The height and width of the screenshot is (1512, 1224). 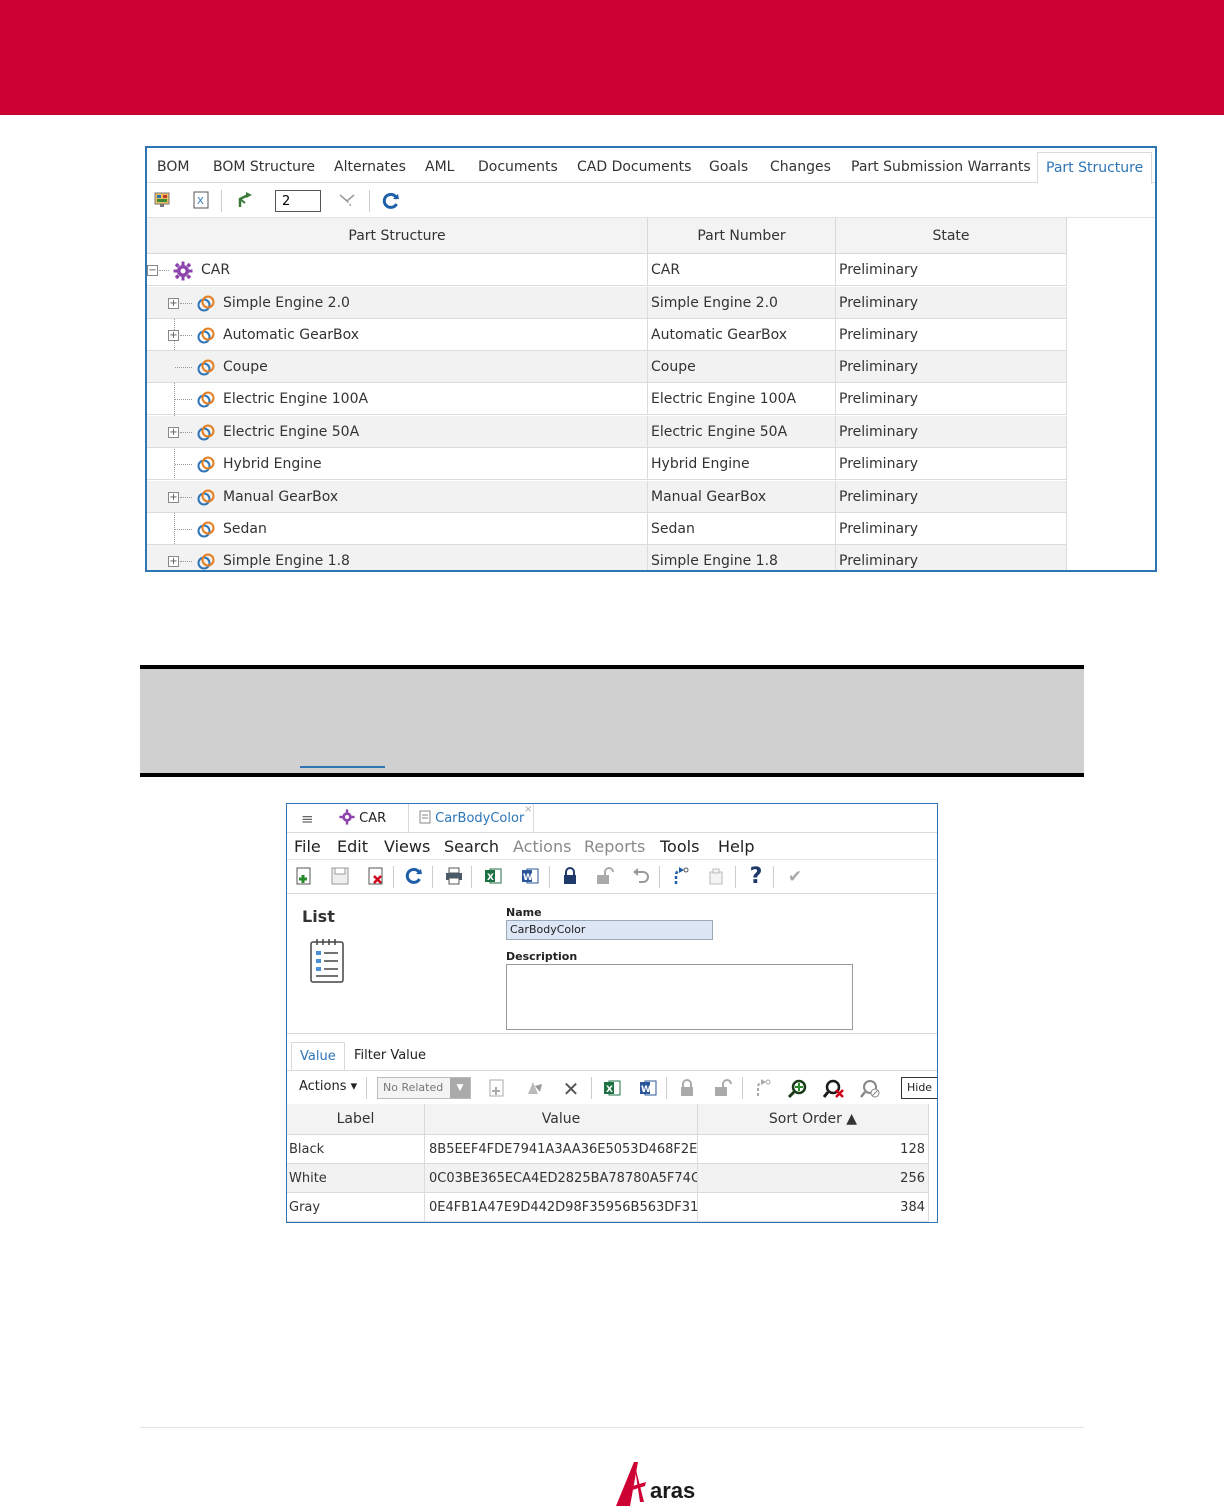 I want to click on column-header-state: State, so click(x=951, y=236).